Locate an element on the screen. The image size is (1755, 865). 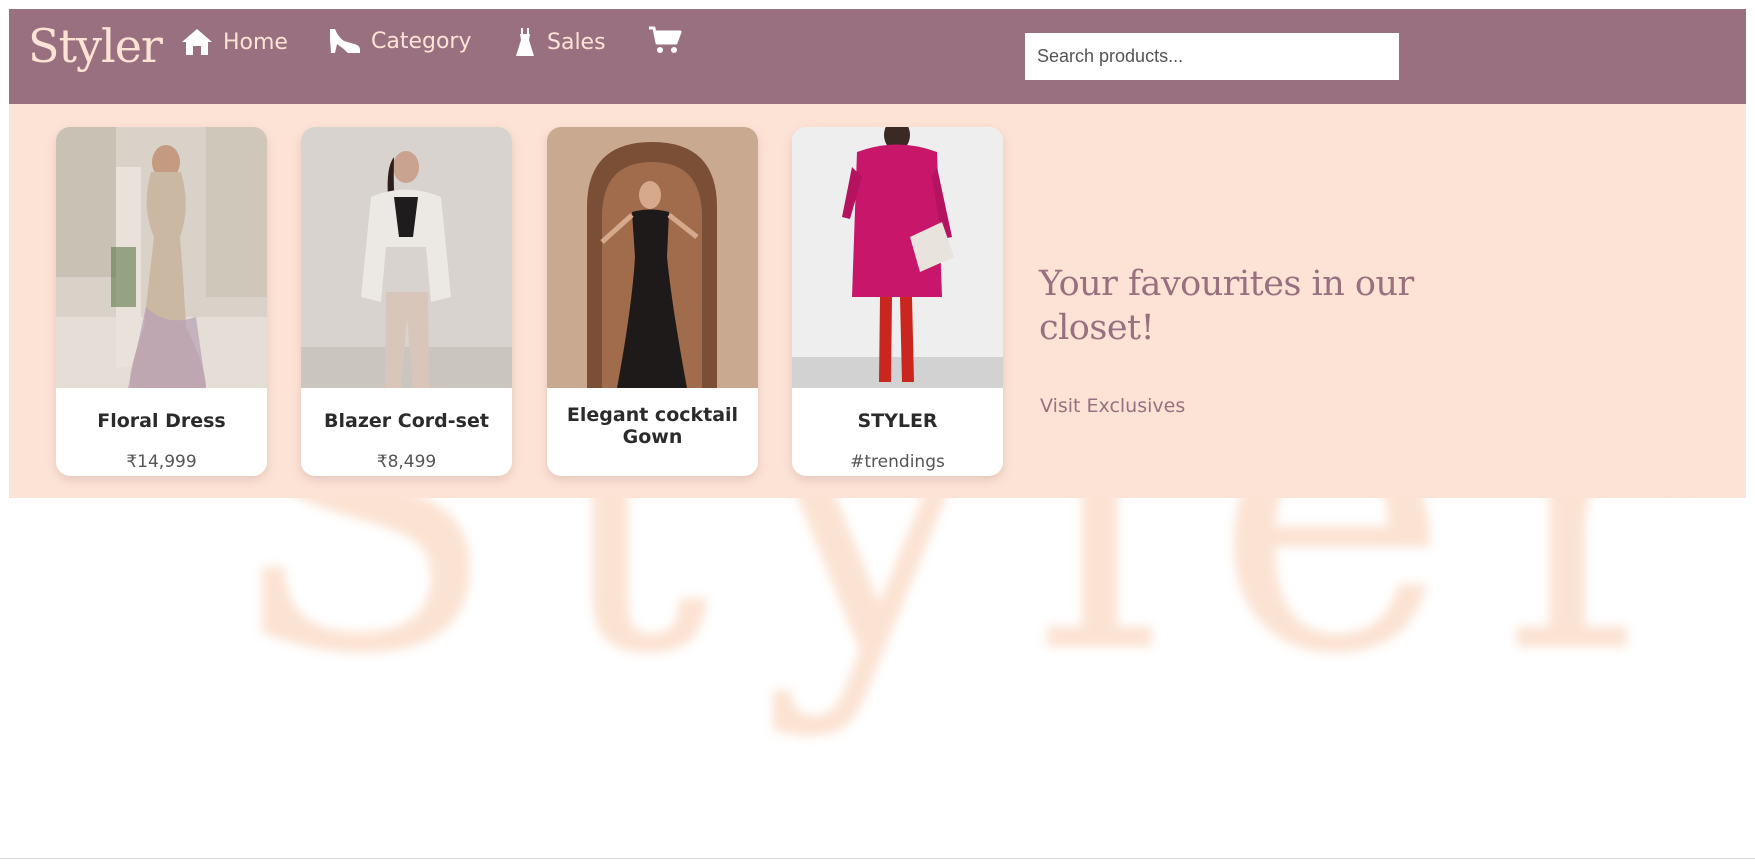
search-input is located at coordinates (1212, 56).